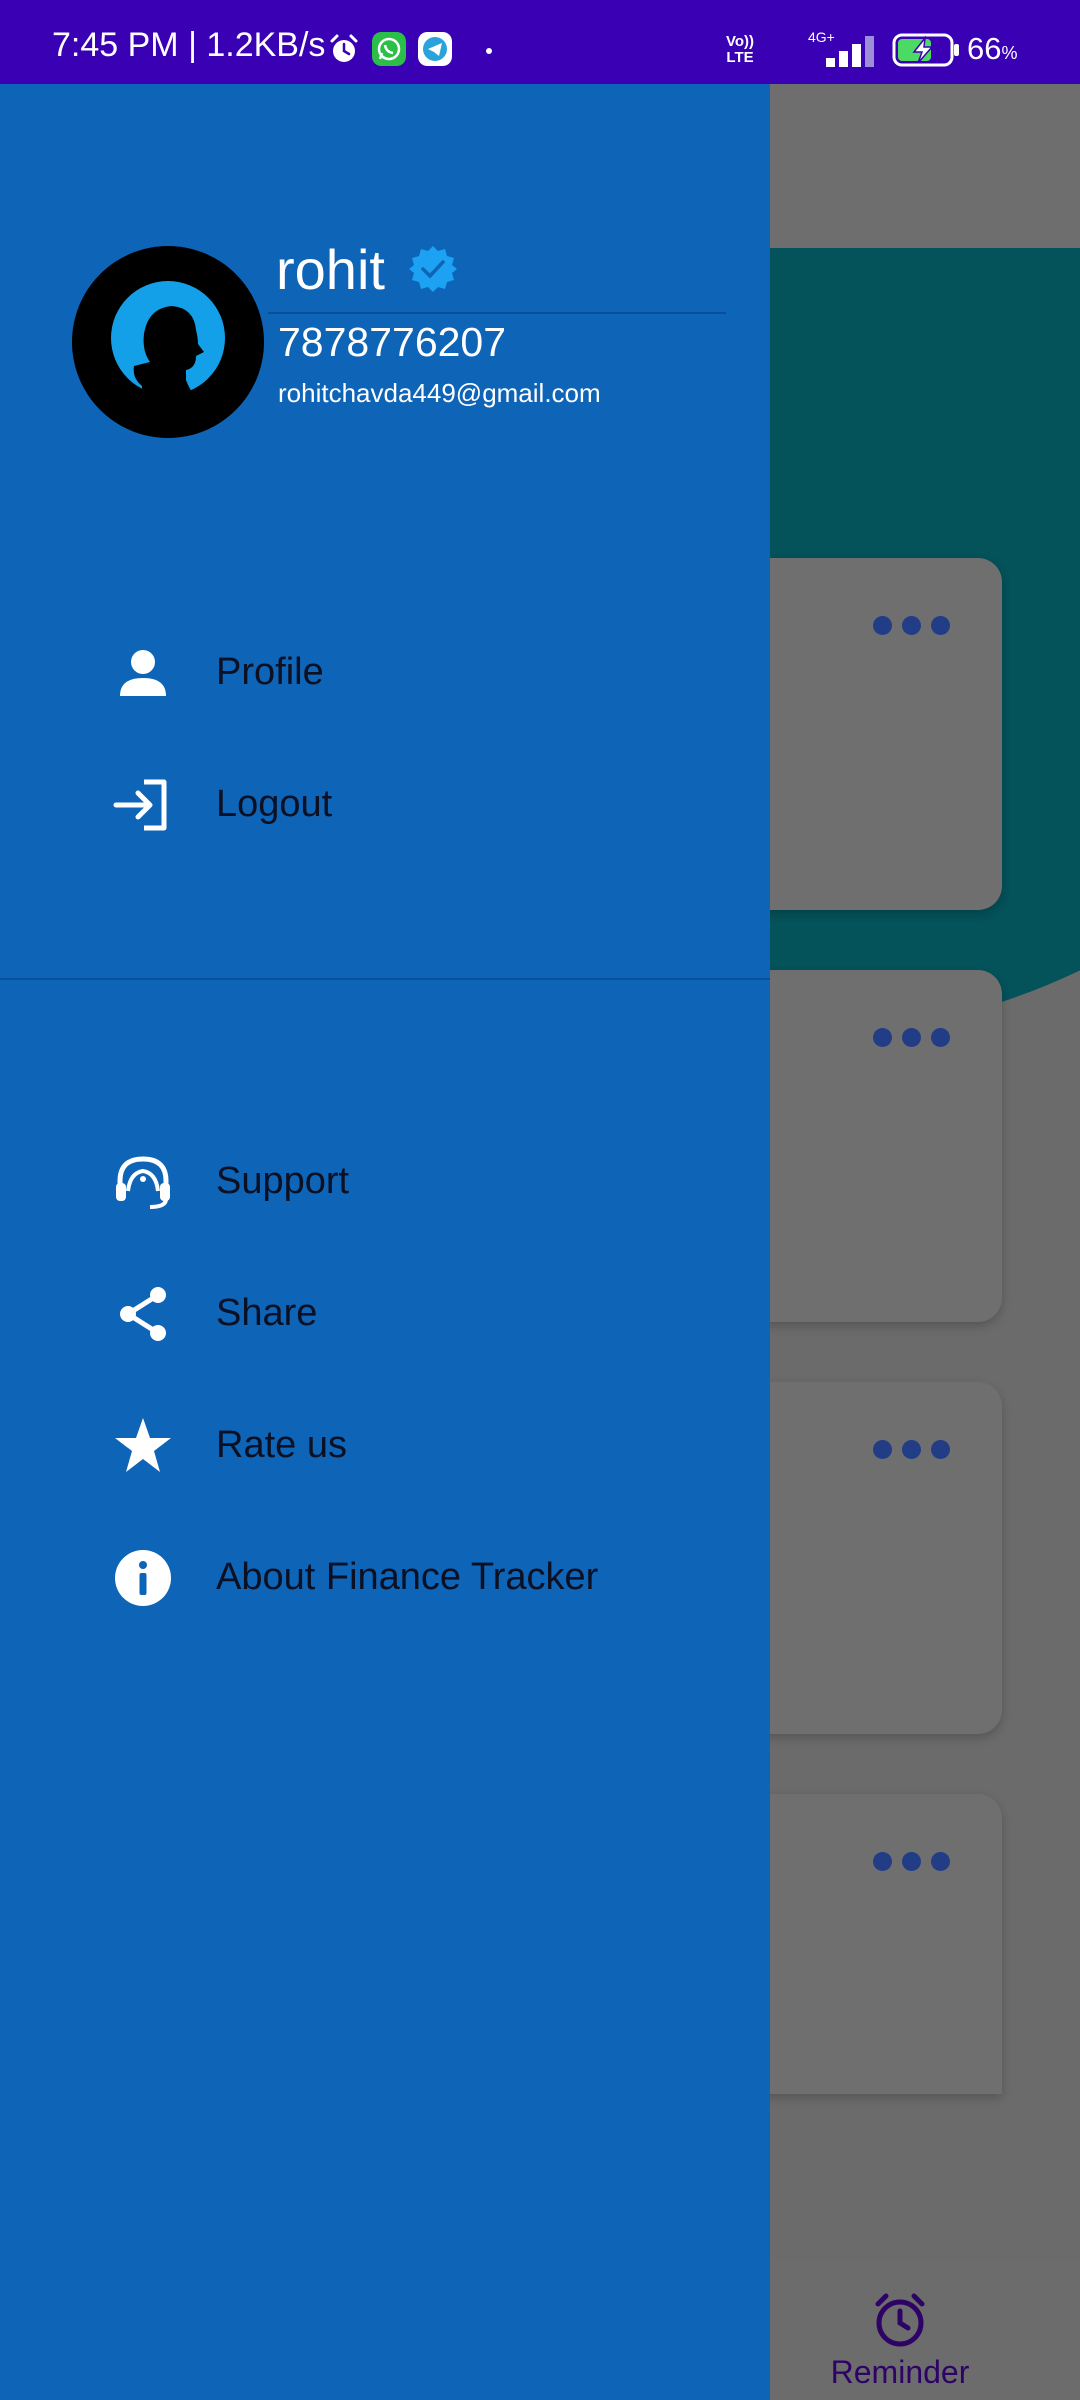  What do you see at coordinates (270, 672) in the screenshot?
I see `menu-item-label: Profile` at bounding box center [270, 672].